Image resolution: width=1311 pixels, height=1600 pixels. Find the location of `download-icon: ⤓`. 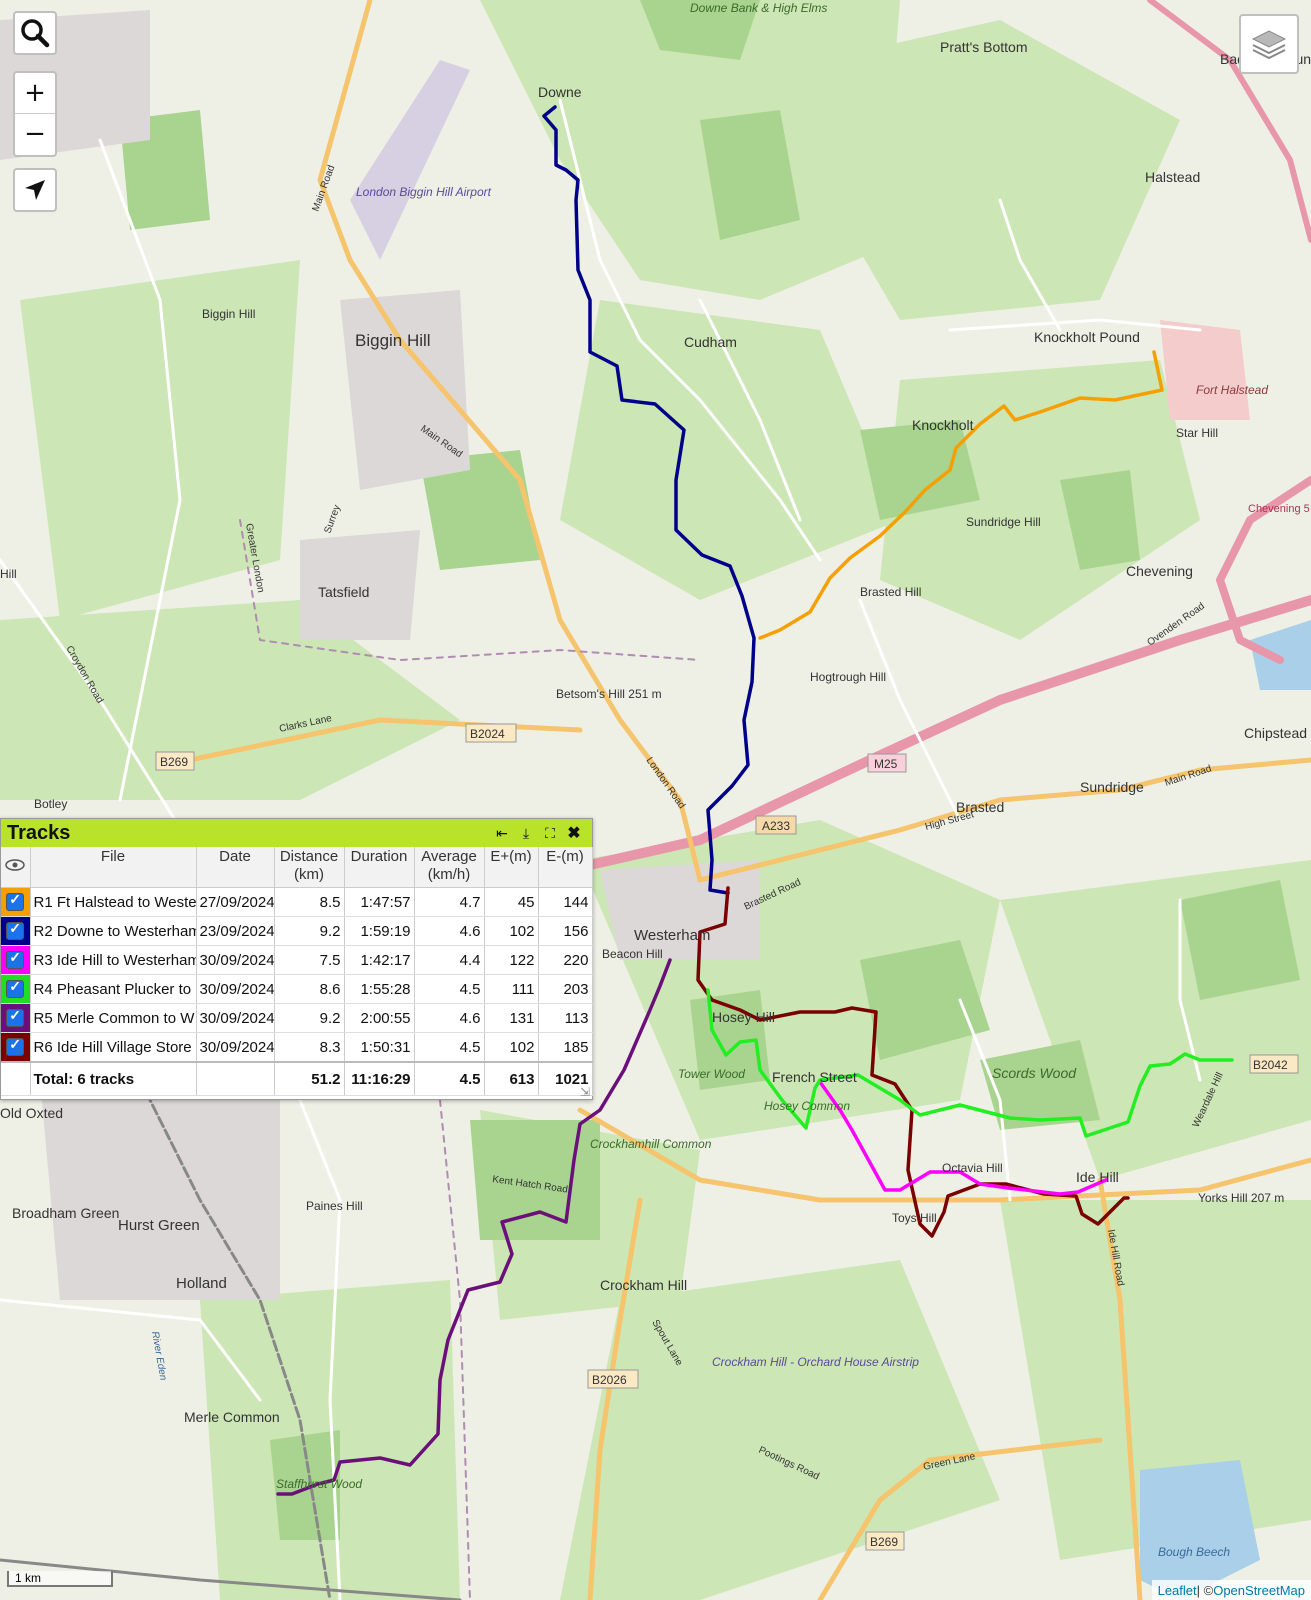

download-icon: ⤓ is located at coordinates (526, 833).